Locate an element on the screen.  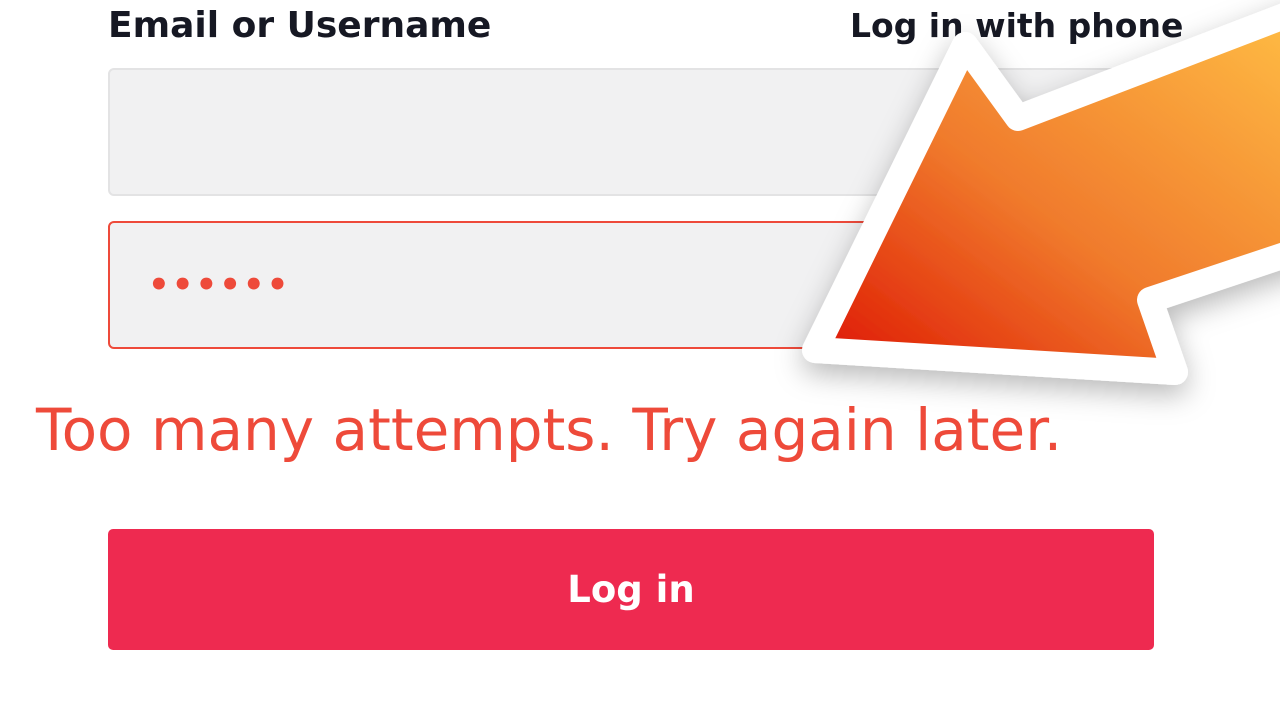
log-in-with-phone-link: Log in with phone is located at coordinates (1016, 26).